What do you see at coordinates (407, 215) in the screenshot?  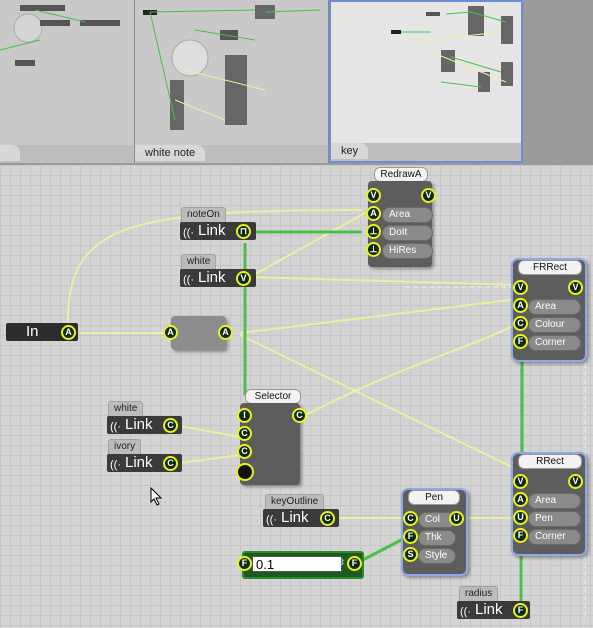 I see `redraw-area-label: Area` at bounding box center [407, 215].